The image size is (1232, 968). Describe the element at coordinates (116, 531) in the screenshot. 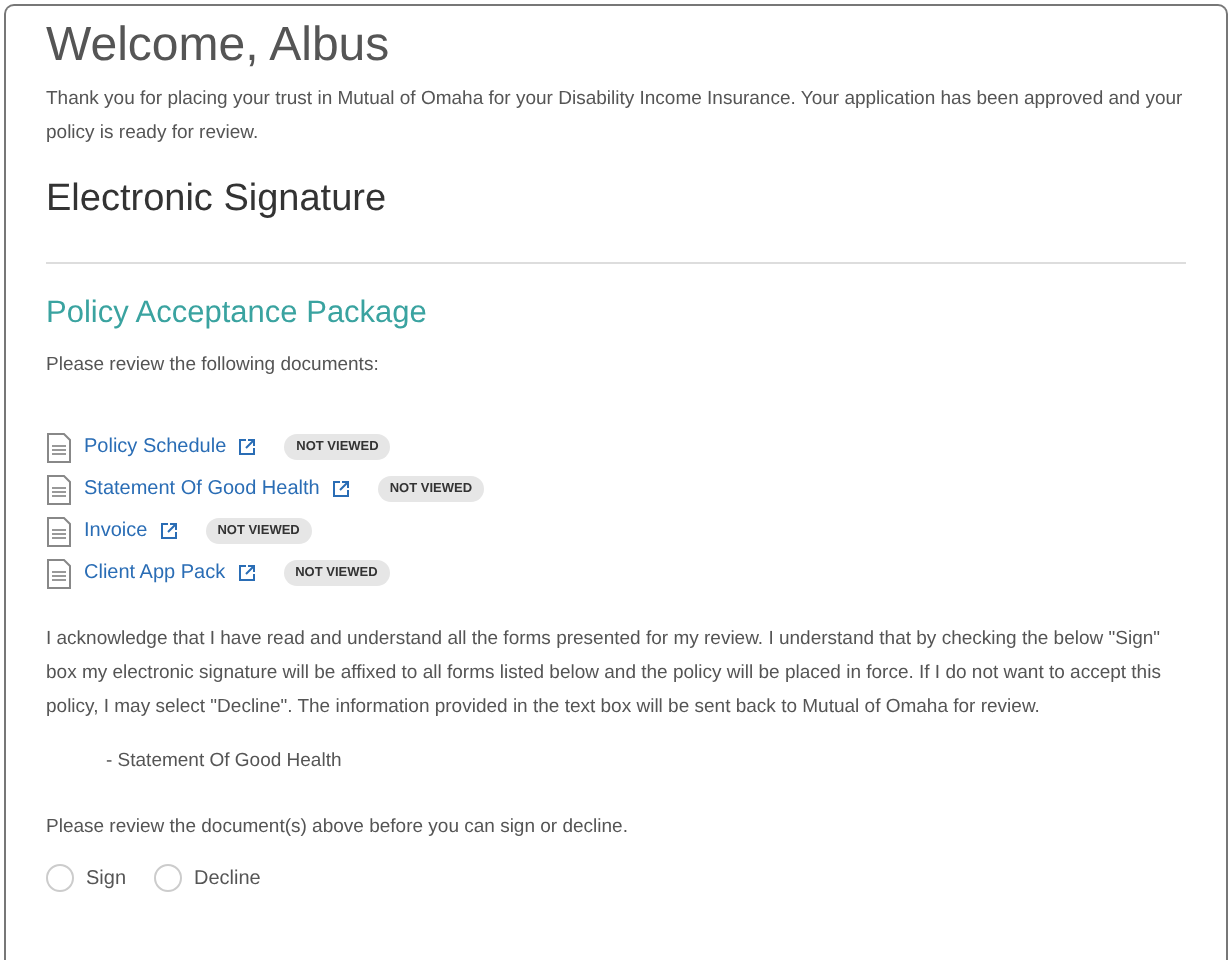

I see `document-link: Invoice` at that location.